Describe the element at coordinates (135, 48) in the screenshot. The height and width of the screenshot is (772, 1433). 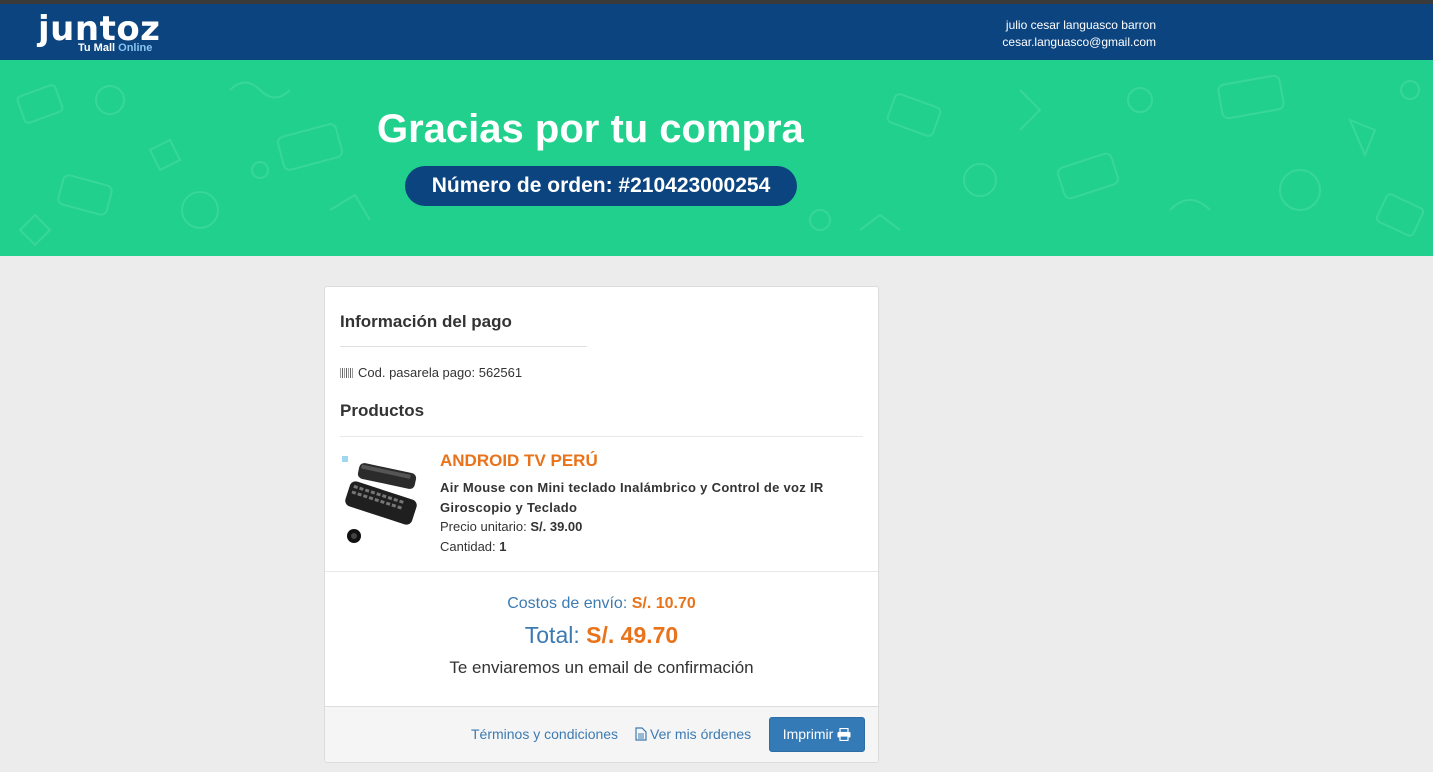
I see `tagline-online: Online` at that location.